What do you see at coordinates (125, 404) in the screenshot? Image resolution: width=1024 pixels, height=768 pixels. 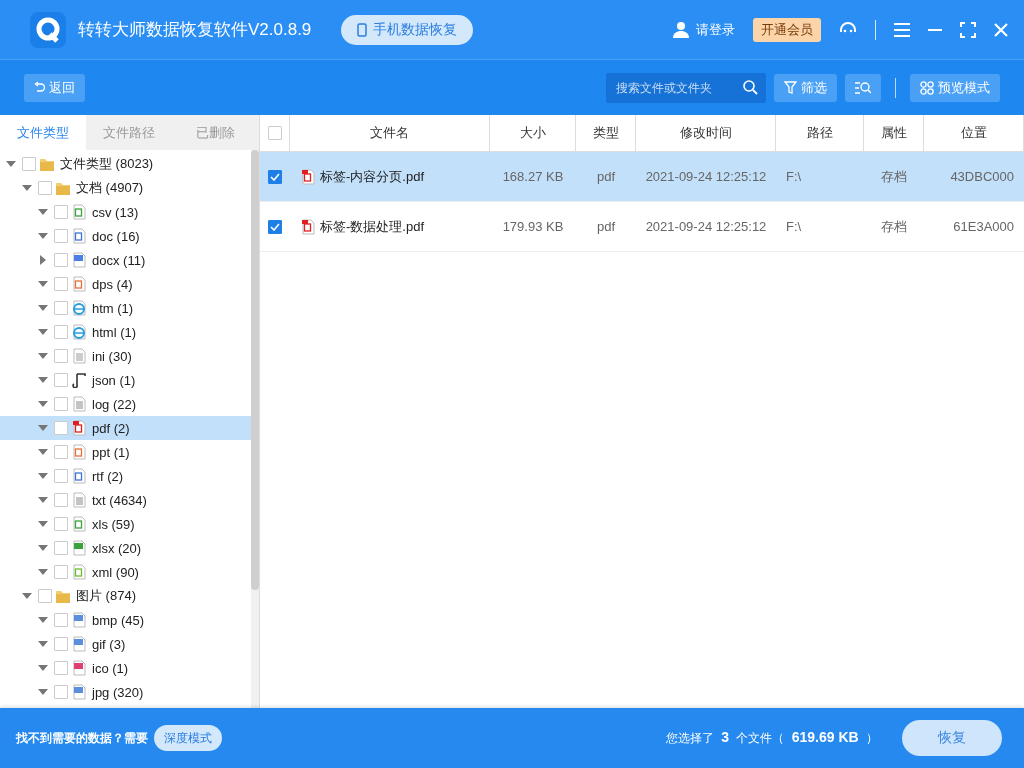 I see `tree-item: log (22)` at bounding box center [125, 404].